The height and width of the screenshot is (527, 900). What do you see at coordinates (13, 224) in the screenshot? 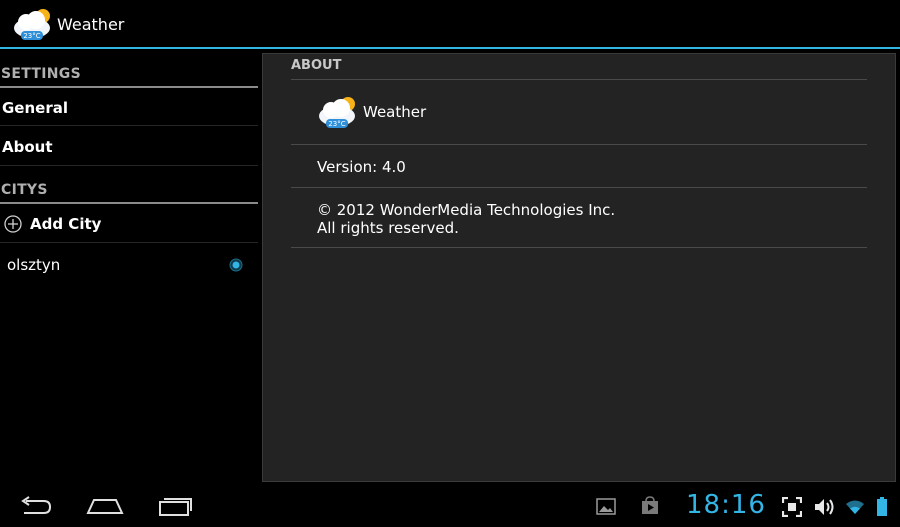
I see `add-circle-icon` at bounding box center [13, 224].